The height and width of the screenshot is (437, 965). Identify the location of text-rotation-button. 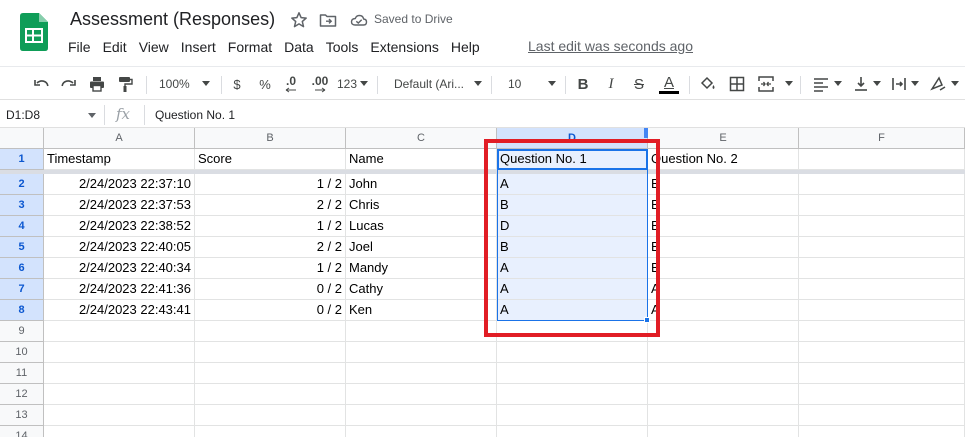
(938, 84).